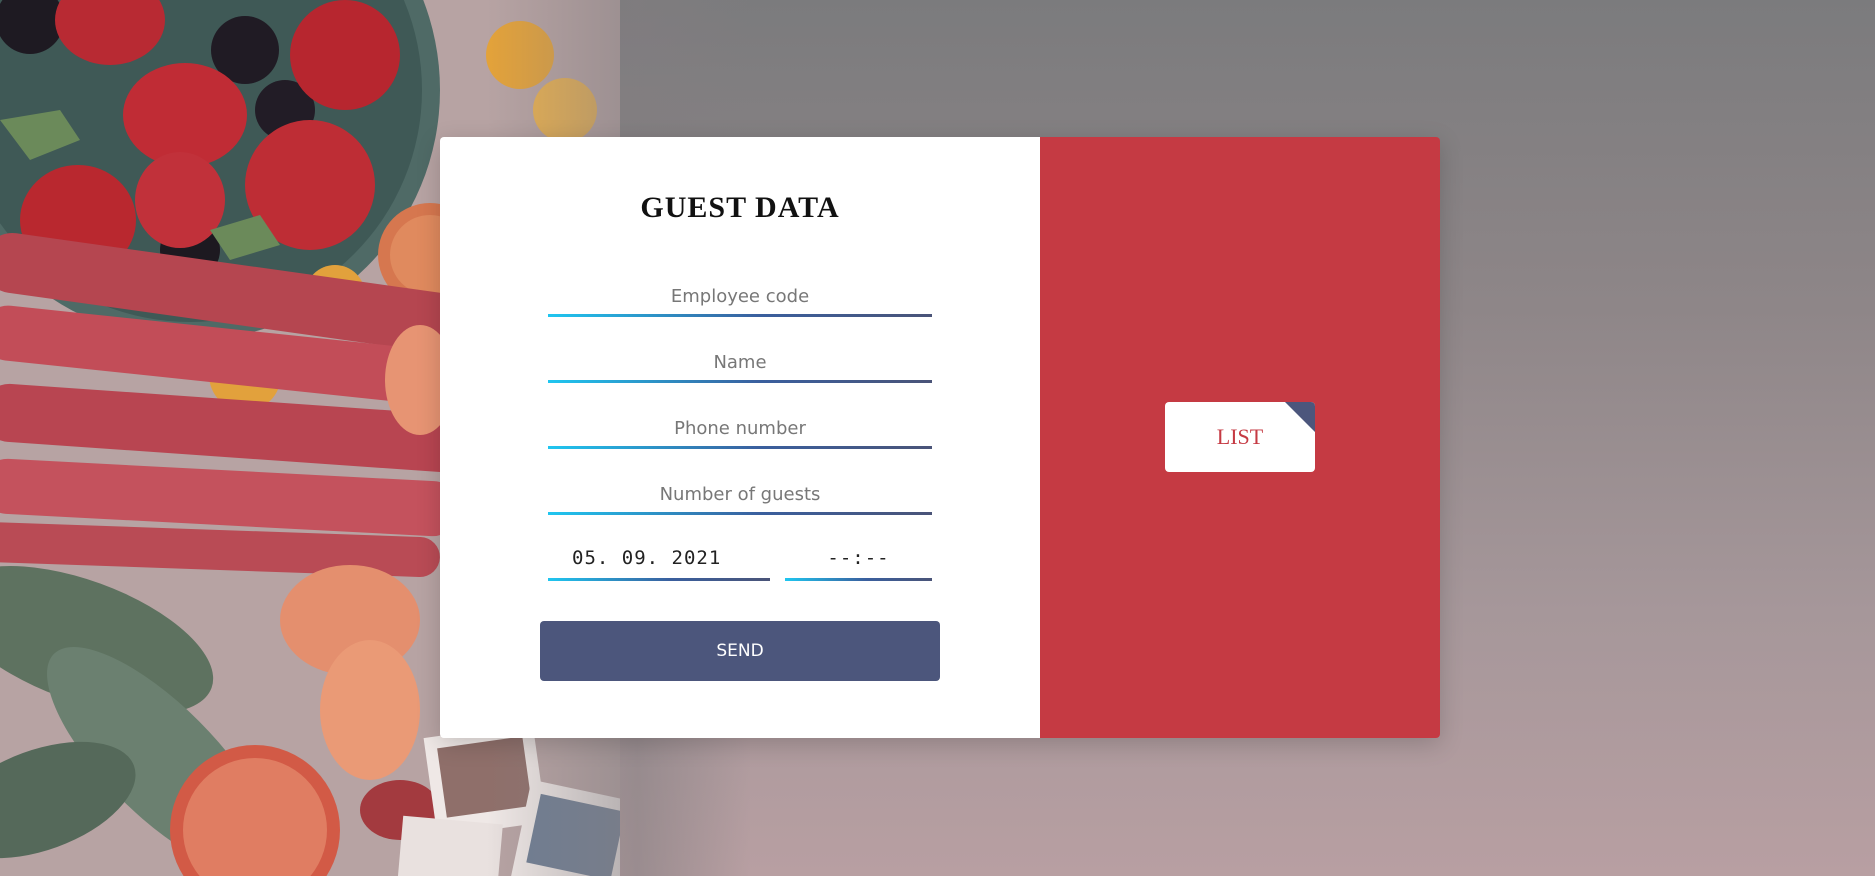  What do you see at coordinates (858, 558) in the screenshot?
I see `time-value: --:--` at bounding box center [858, 558].